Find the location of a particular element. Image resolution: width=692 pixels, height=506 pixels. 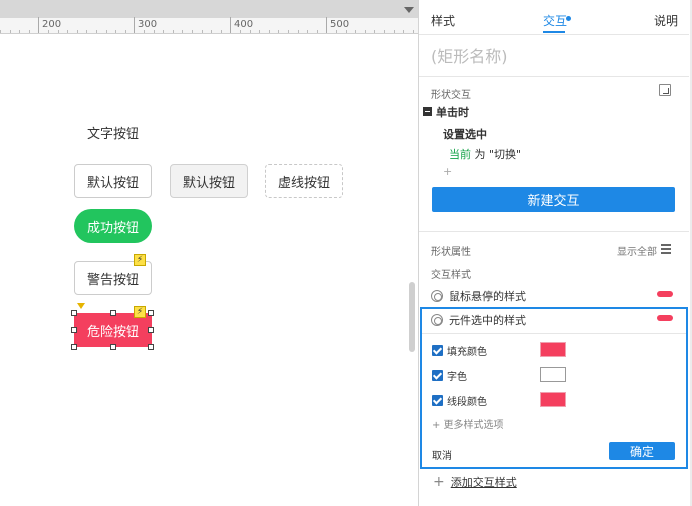

horizontal-ruler: 200 300 400 500 is located at coordinates (209, 25).